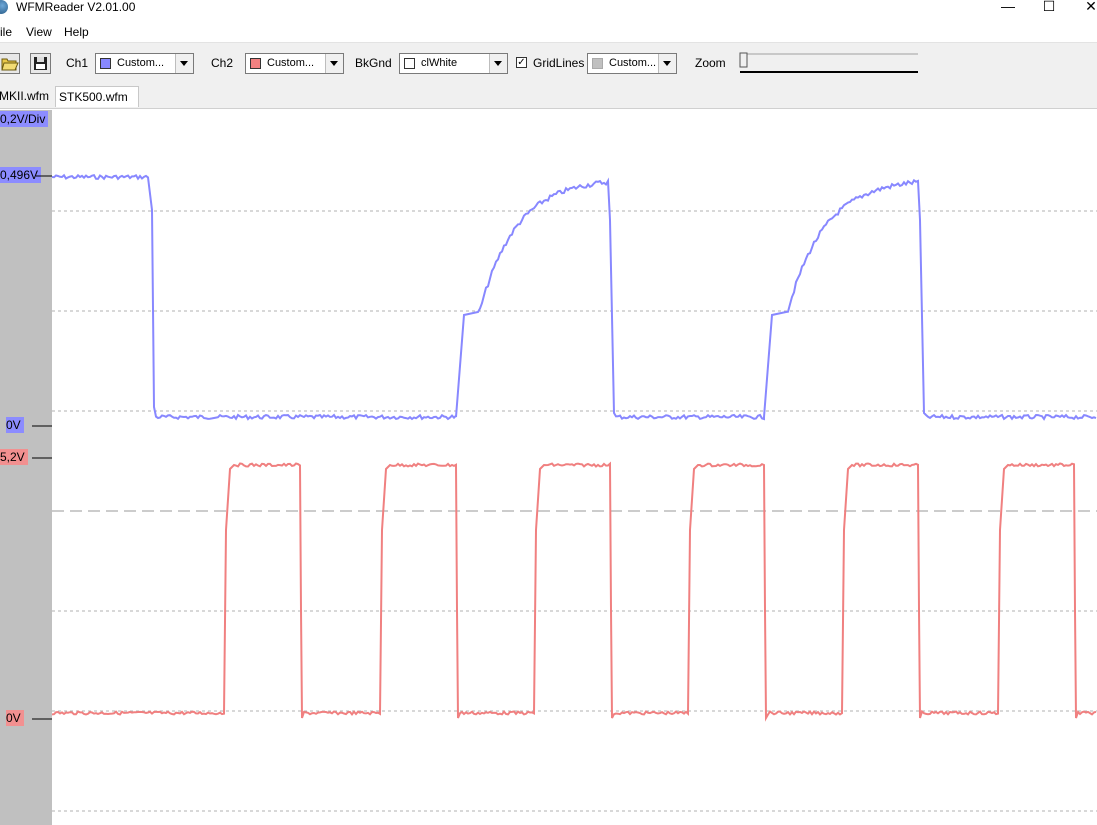  I want to click on grid-color-swatch, so click(597, 63).